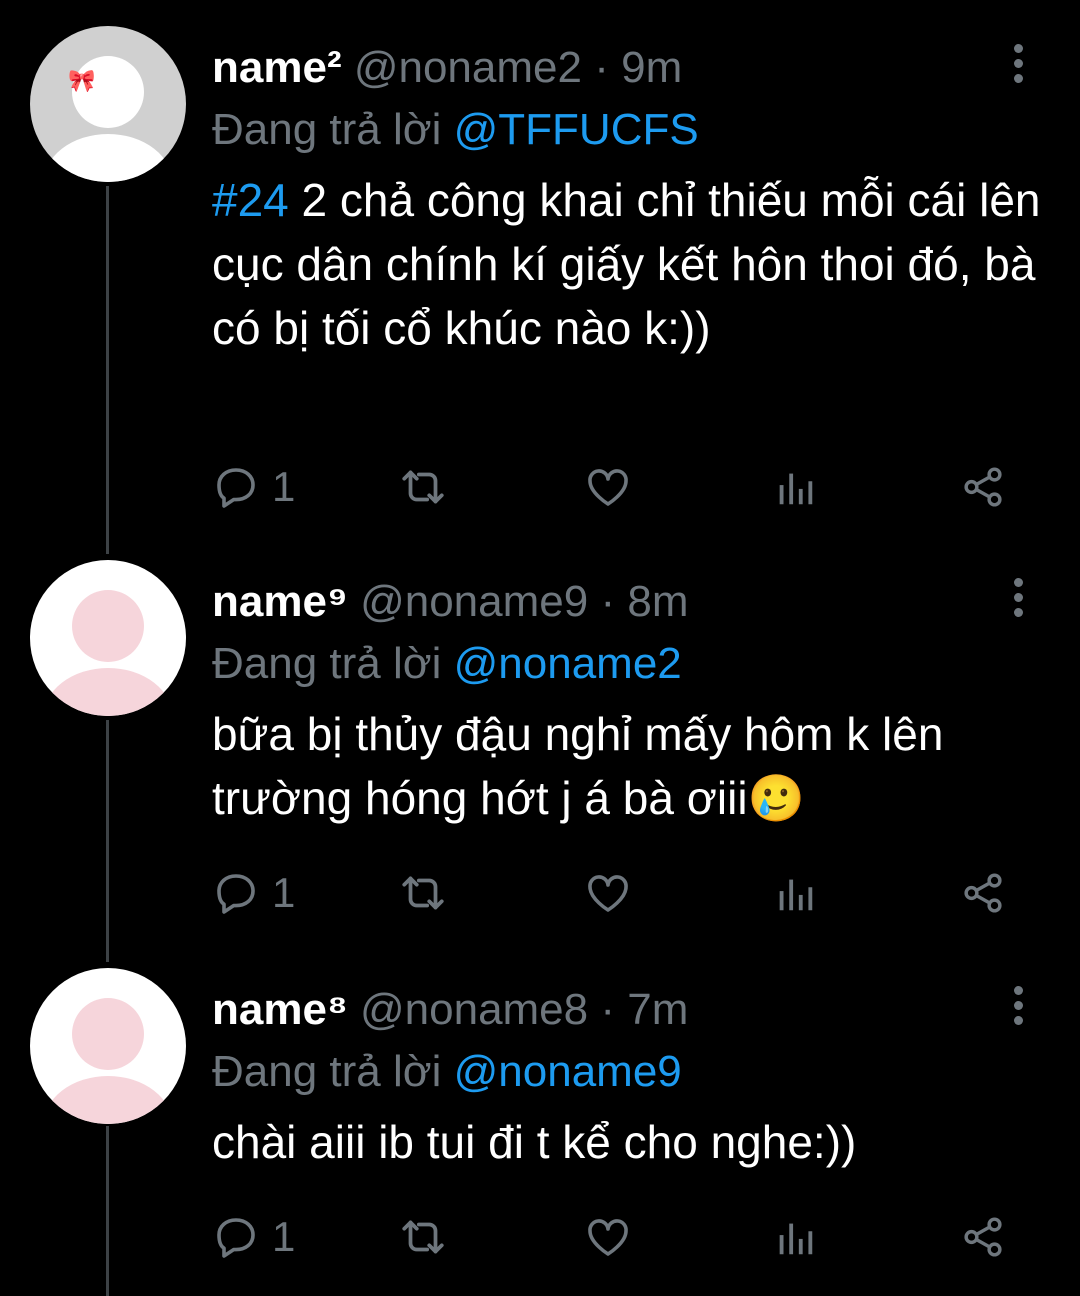 This screenshot has height=1296, width=1080. Describe the element at coordinates (108, 104) in the screenshot. I see `avatar: 🎀` at that location.